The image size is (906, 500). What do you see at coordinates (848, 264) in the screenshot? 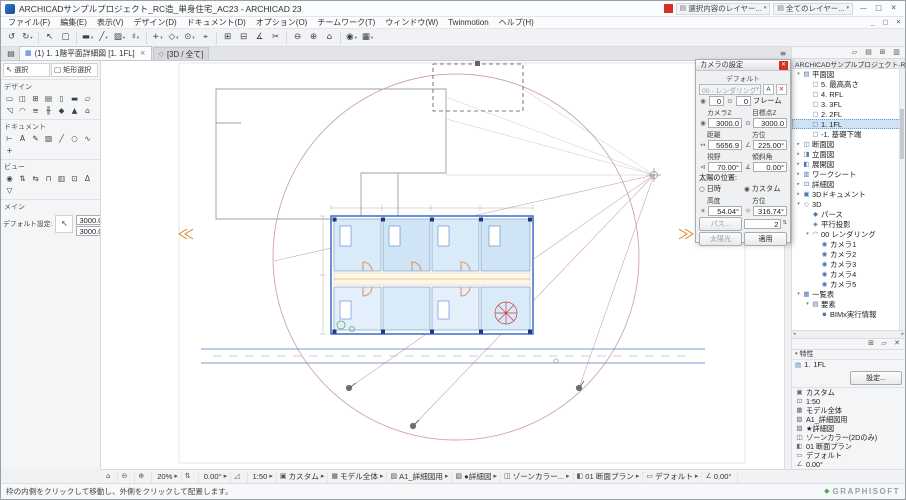
I see `tree-item: ◉ カメラ3` at bounding box center [848, 264].